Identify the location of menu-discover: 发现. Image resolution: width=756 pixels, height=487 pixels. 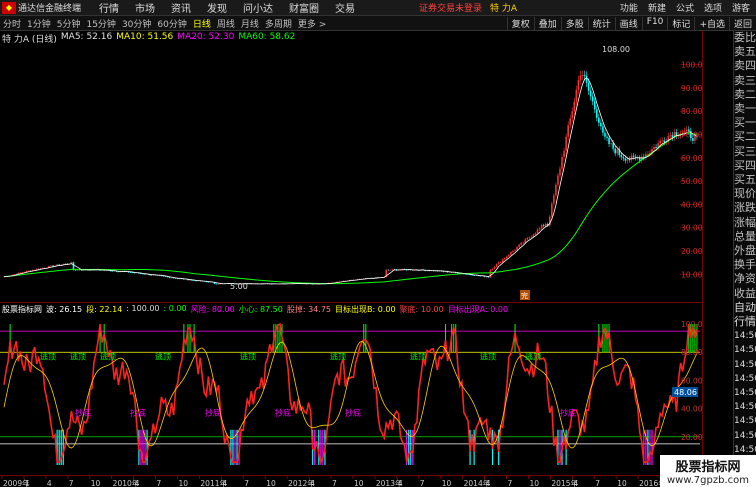
(217, 7).